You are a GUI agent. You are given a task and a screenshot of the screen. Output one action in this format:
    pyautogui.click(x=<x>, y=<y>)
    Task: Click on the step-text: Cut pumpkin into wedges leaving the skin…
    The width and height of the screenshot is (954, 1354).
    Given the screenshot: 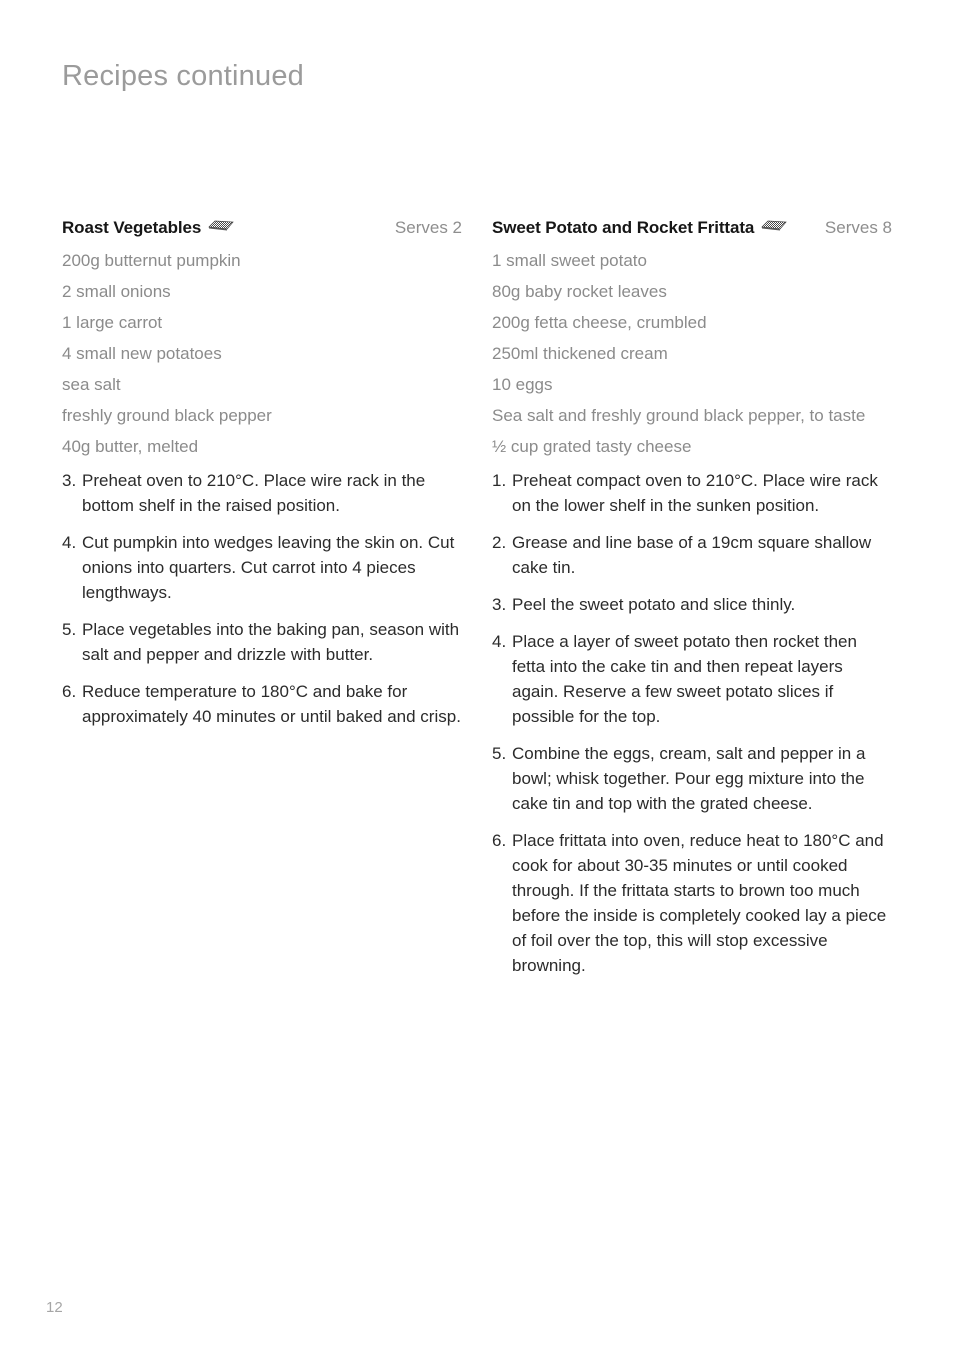 What is the action you would take?
    pyautogui.click(x=268, y=567)
    